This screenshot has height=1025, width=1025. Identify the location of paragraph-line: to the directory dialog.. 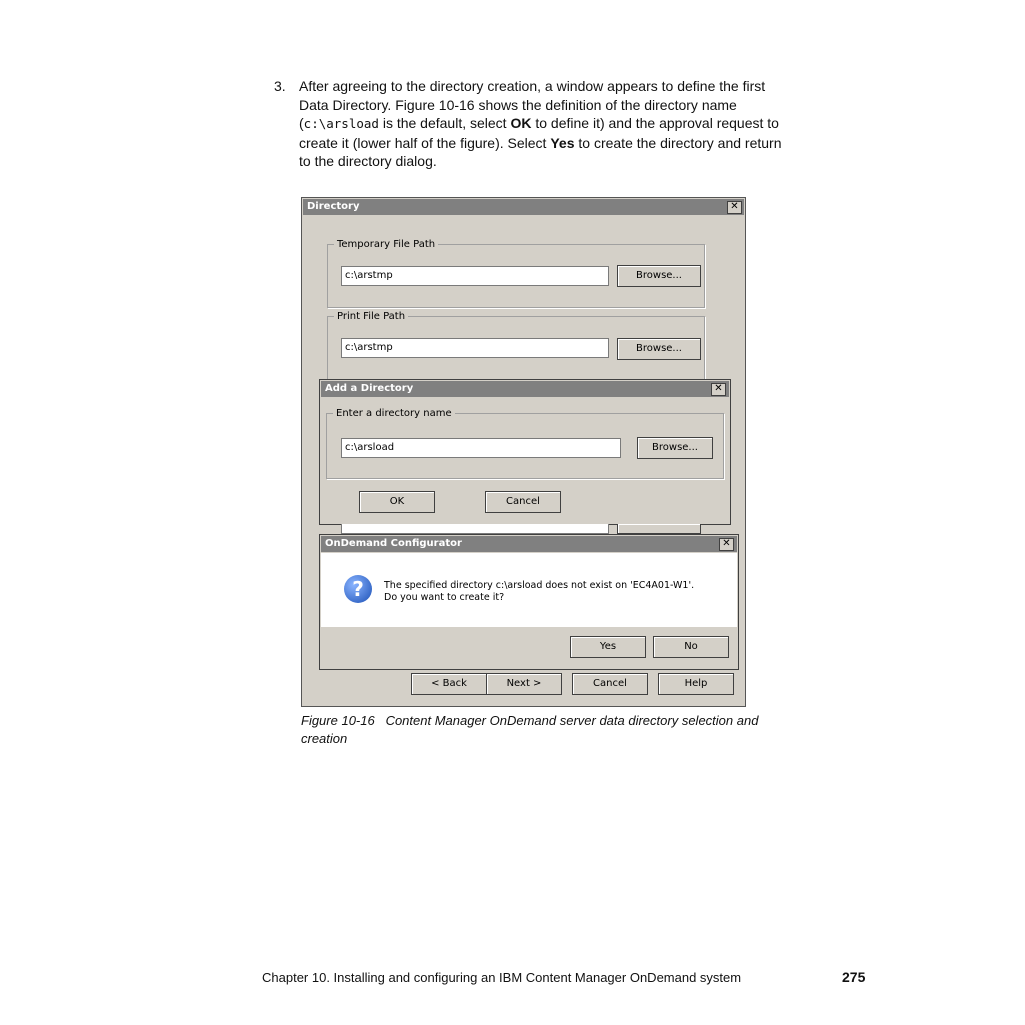
(368, 161).